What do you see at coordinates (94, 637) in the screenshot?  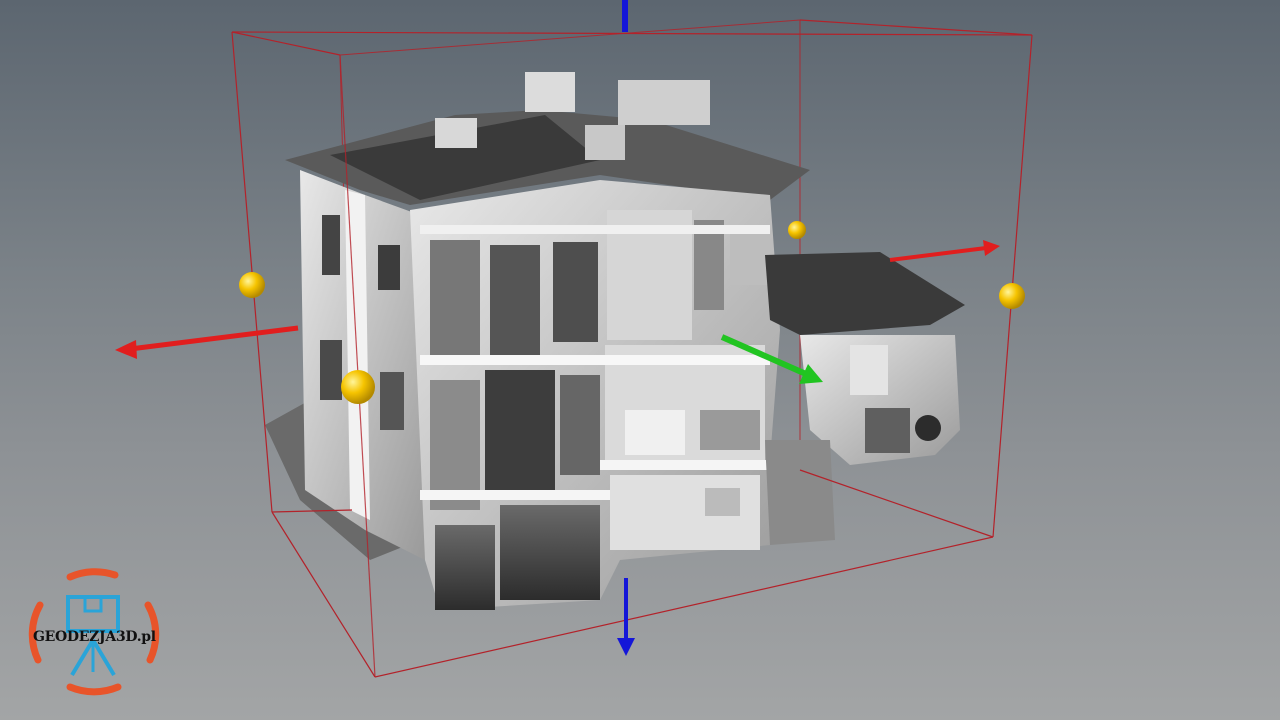 I see `watermark-text: GEODEZJA3D.pl` at bounding box center [94, 637].